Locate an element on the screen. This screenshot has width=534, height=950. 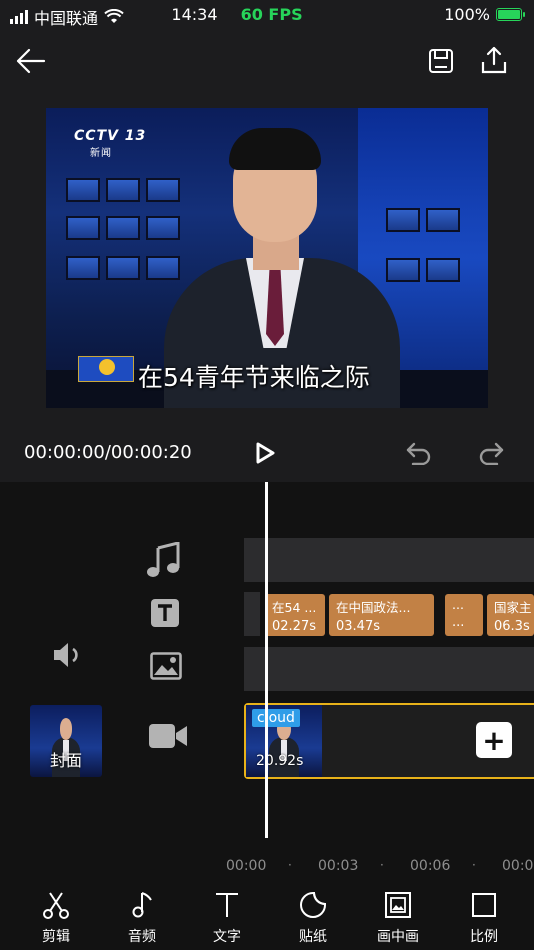
clock: 14:34 is located at coordinates (194, 14).